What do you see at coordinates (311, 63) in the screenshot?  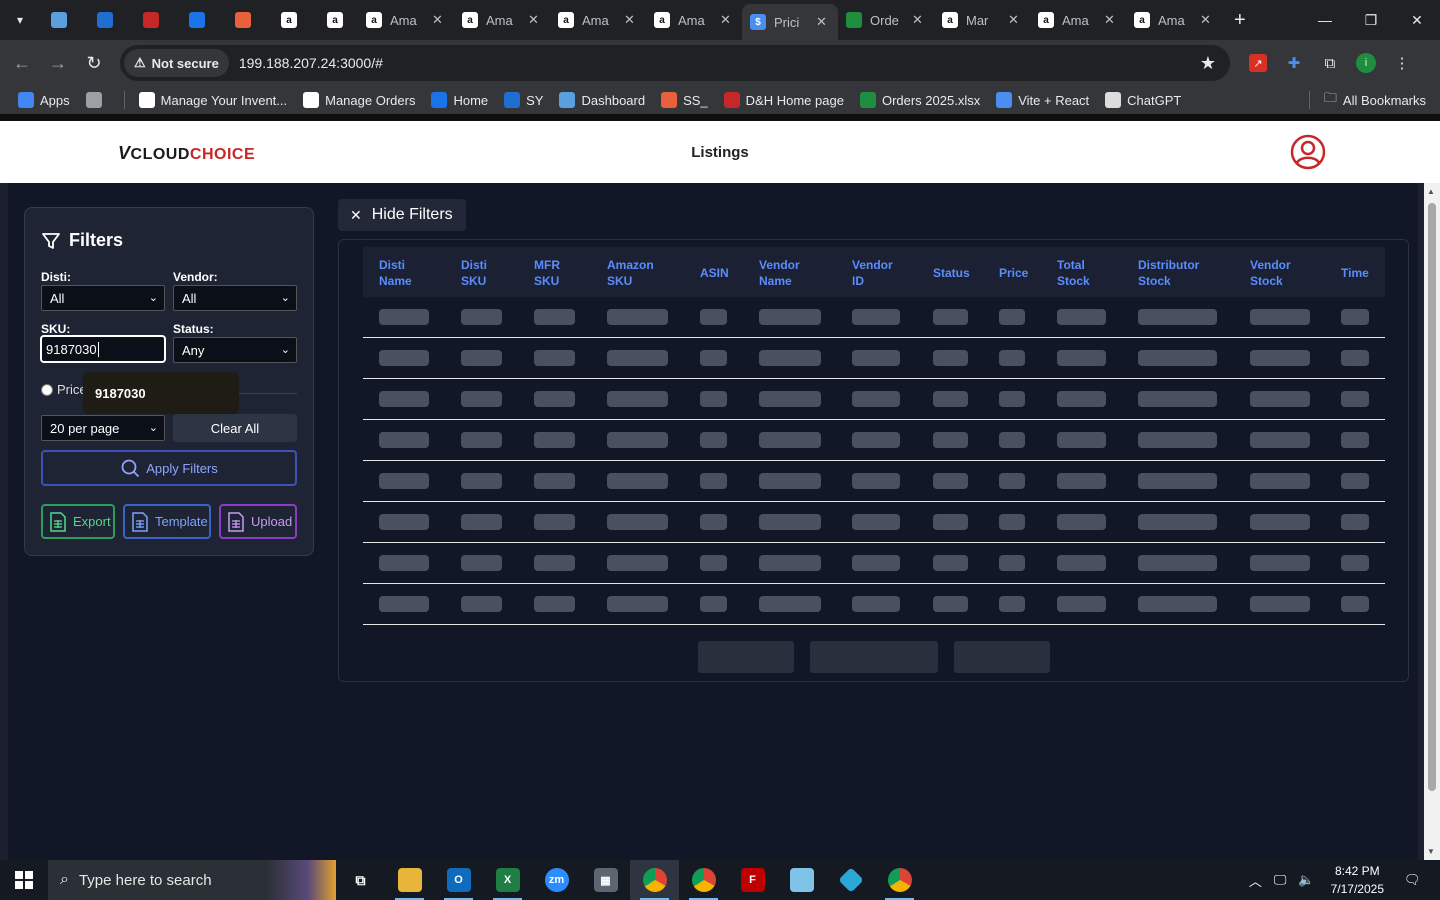 I see `url-text: 199.188.207.24:3000/#` at bounding box center [311, 63].